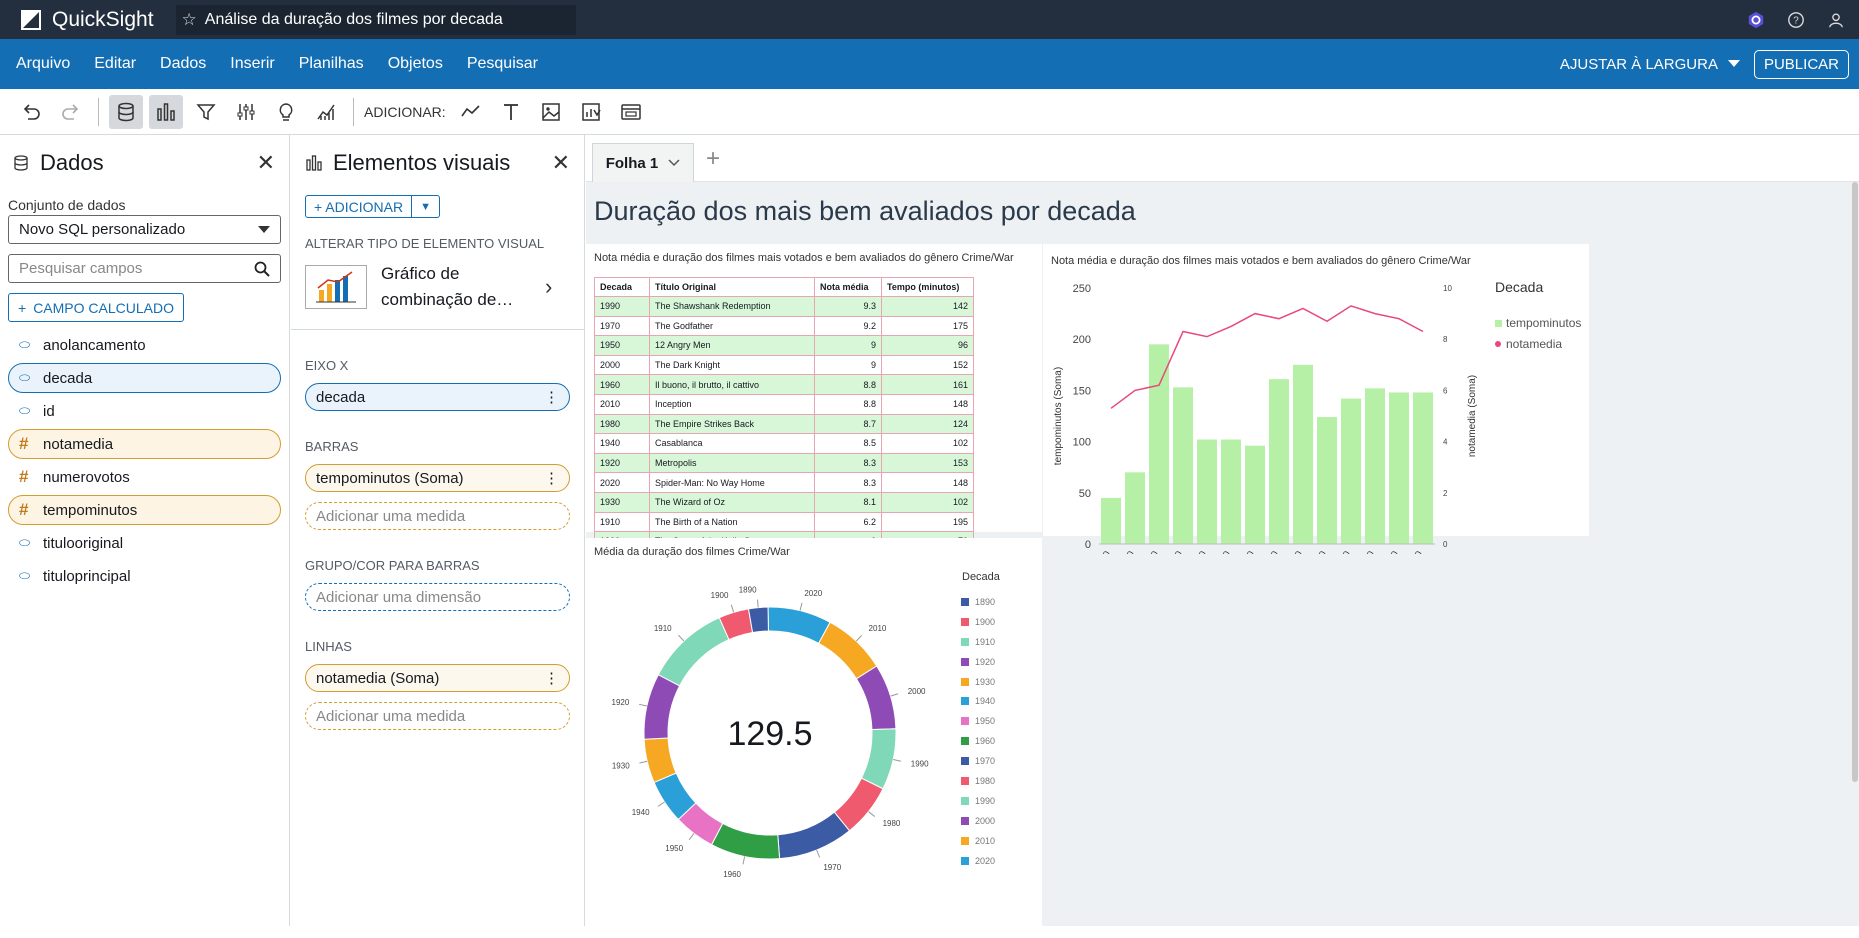  Describe the element at coordinates (978, 821) in the screenshot. I see `legend-item: 2000` at that location.